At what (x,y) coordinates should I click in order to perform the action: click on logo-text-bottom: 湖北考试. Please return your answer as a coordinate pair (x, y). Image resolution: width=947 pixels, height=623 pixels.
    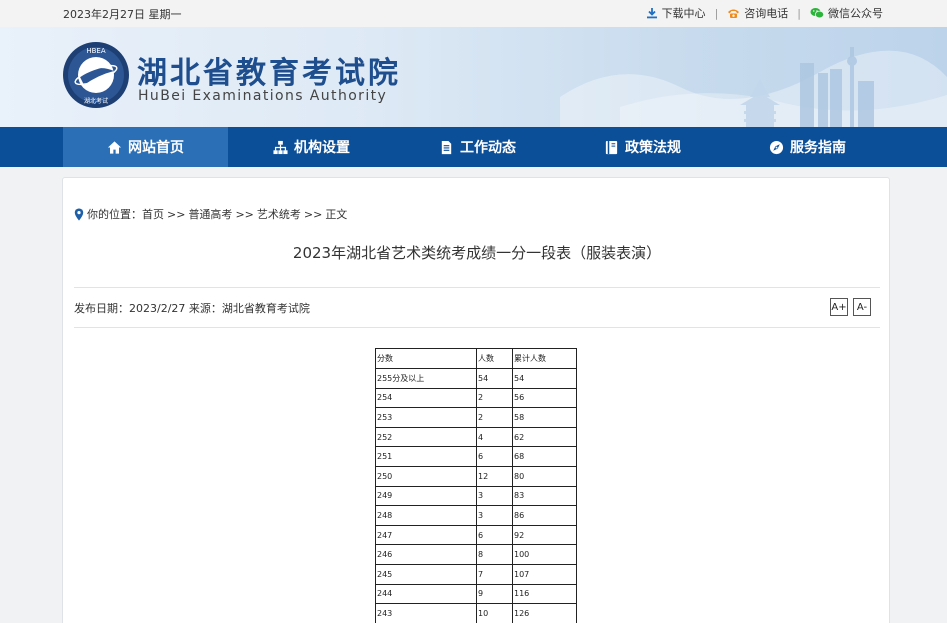
    Looking at the image, I should click on (96, 101).